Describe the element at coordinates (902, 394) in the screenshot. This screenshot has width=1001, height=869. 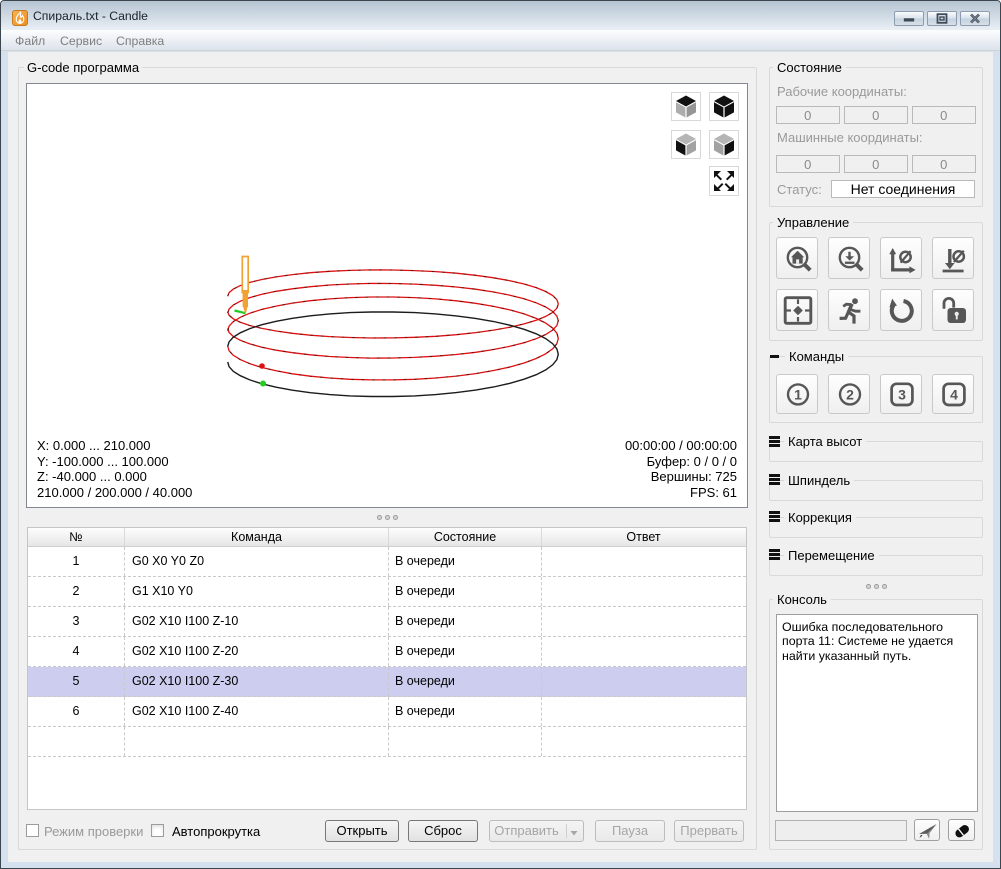
I see `svg-text: 3` at that location.